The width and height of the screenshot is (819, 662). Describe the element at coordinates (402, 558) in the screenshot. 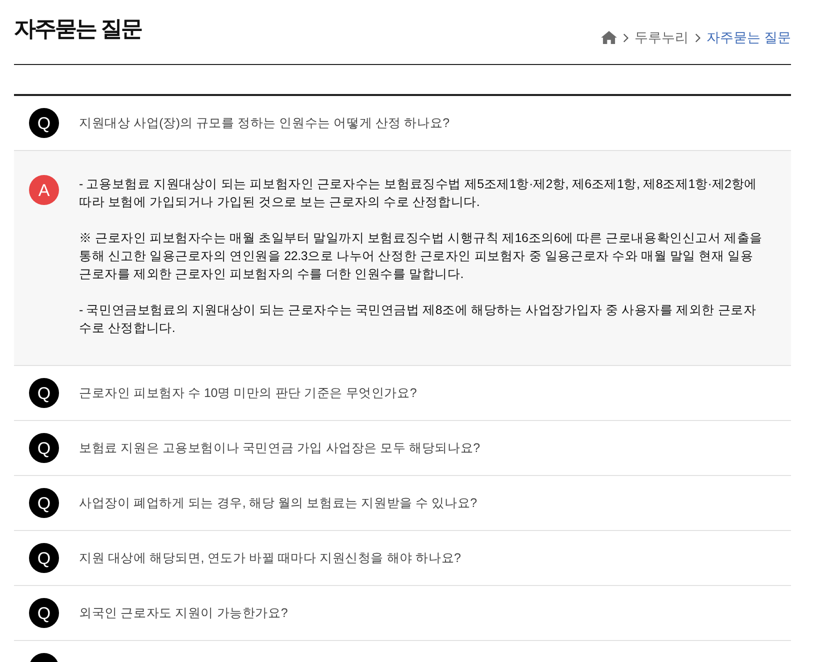

I see `faq-question: Q 지원 대상에 해당되면, 연도가 바뀔 때마다 지원신청을 해야 하나요?` at that location.